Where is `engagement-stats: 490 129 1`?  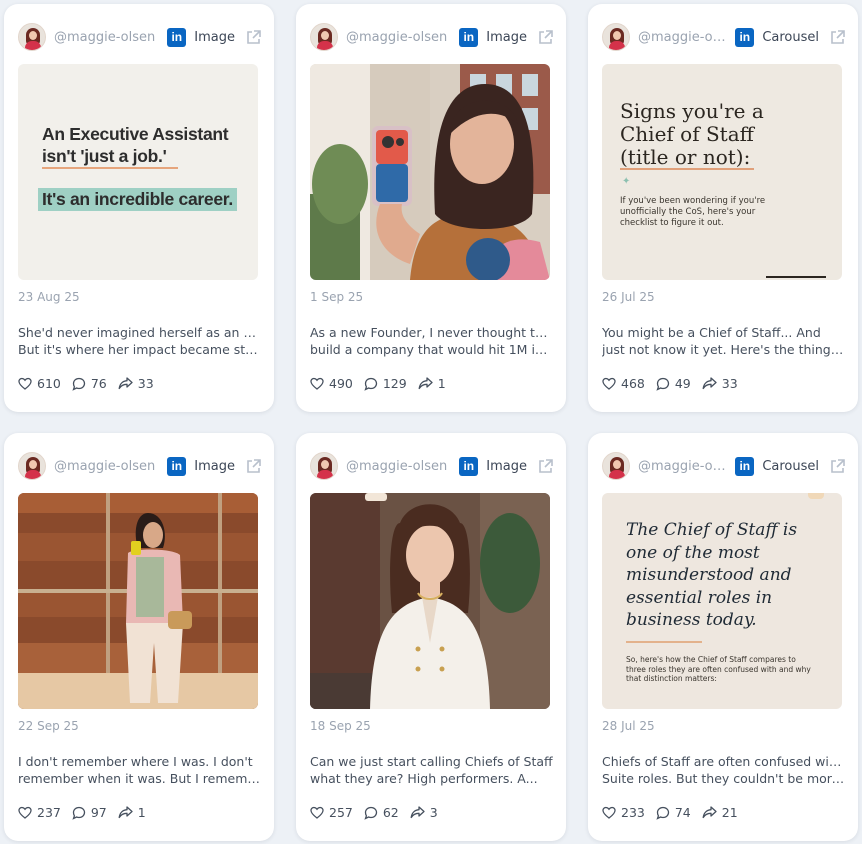 engagement-stats: 490 129 1 is located at coordinates (383, 383).